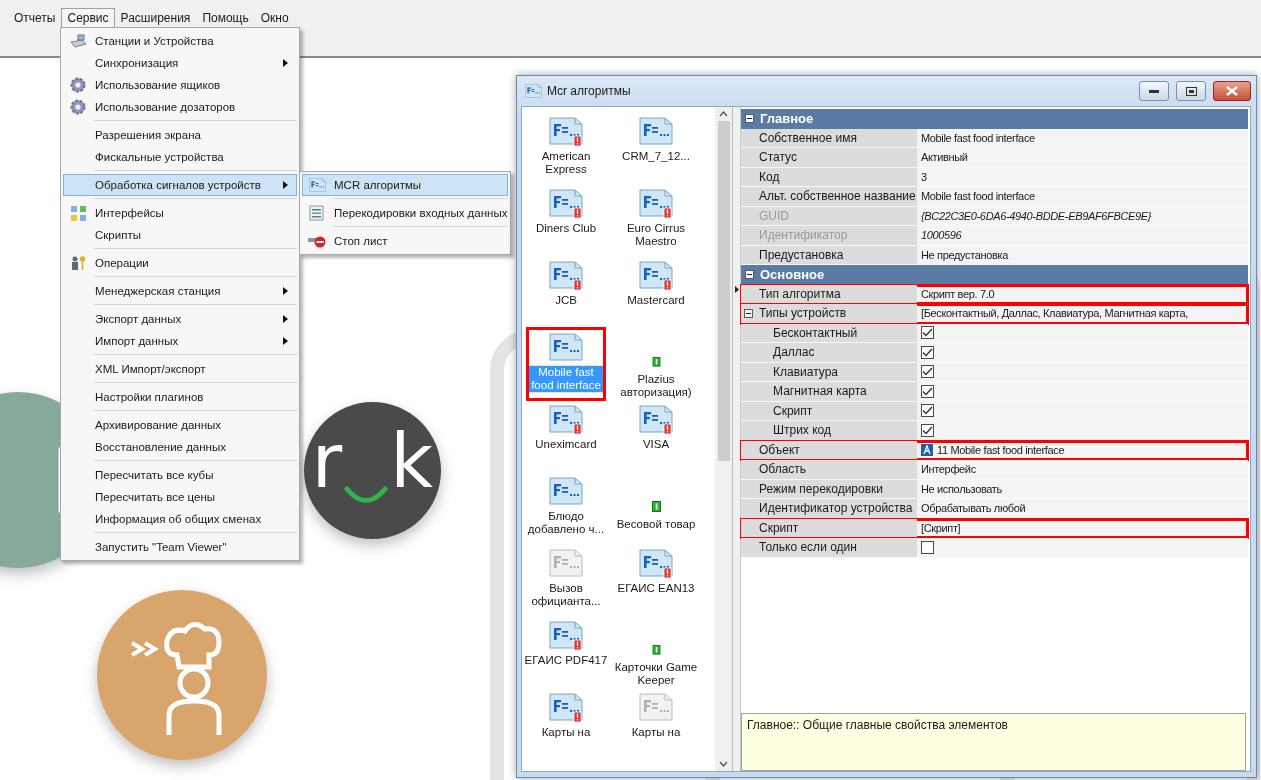 This screenshot has height=780, width=1261. Describe the element at coordinates (180, 397) in the screenshot. I see `menu-item: Настройки плагинов` at that location.